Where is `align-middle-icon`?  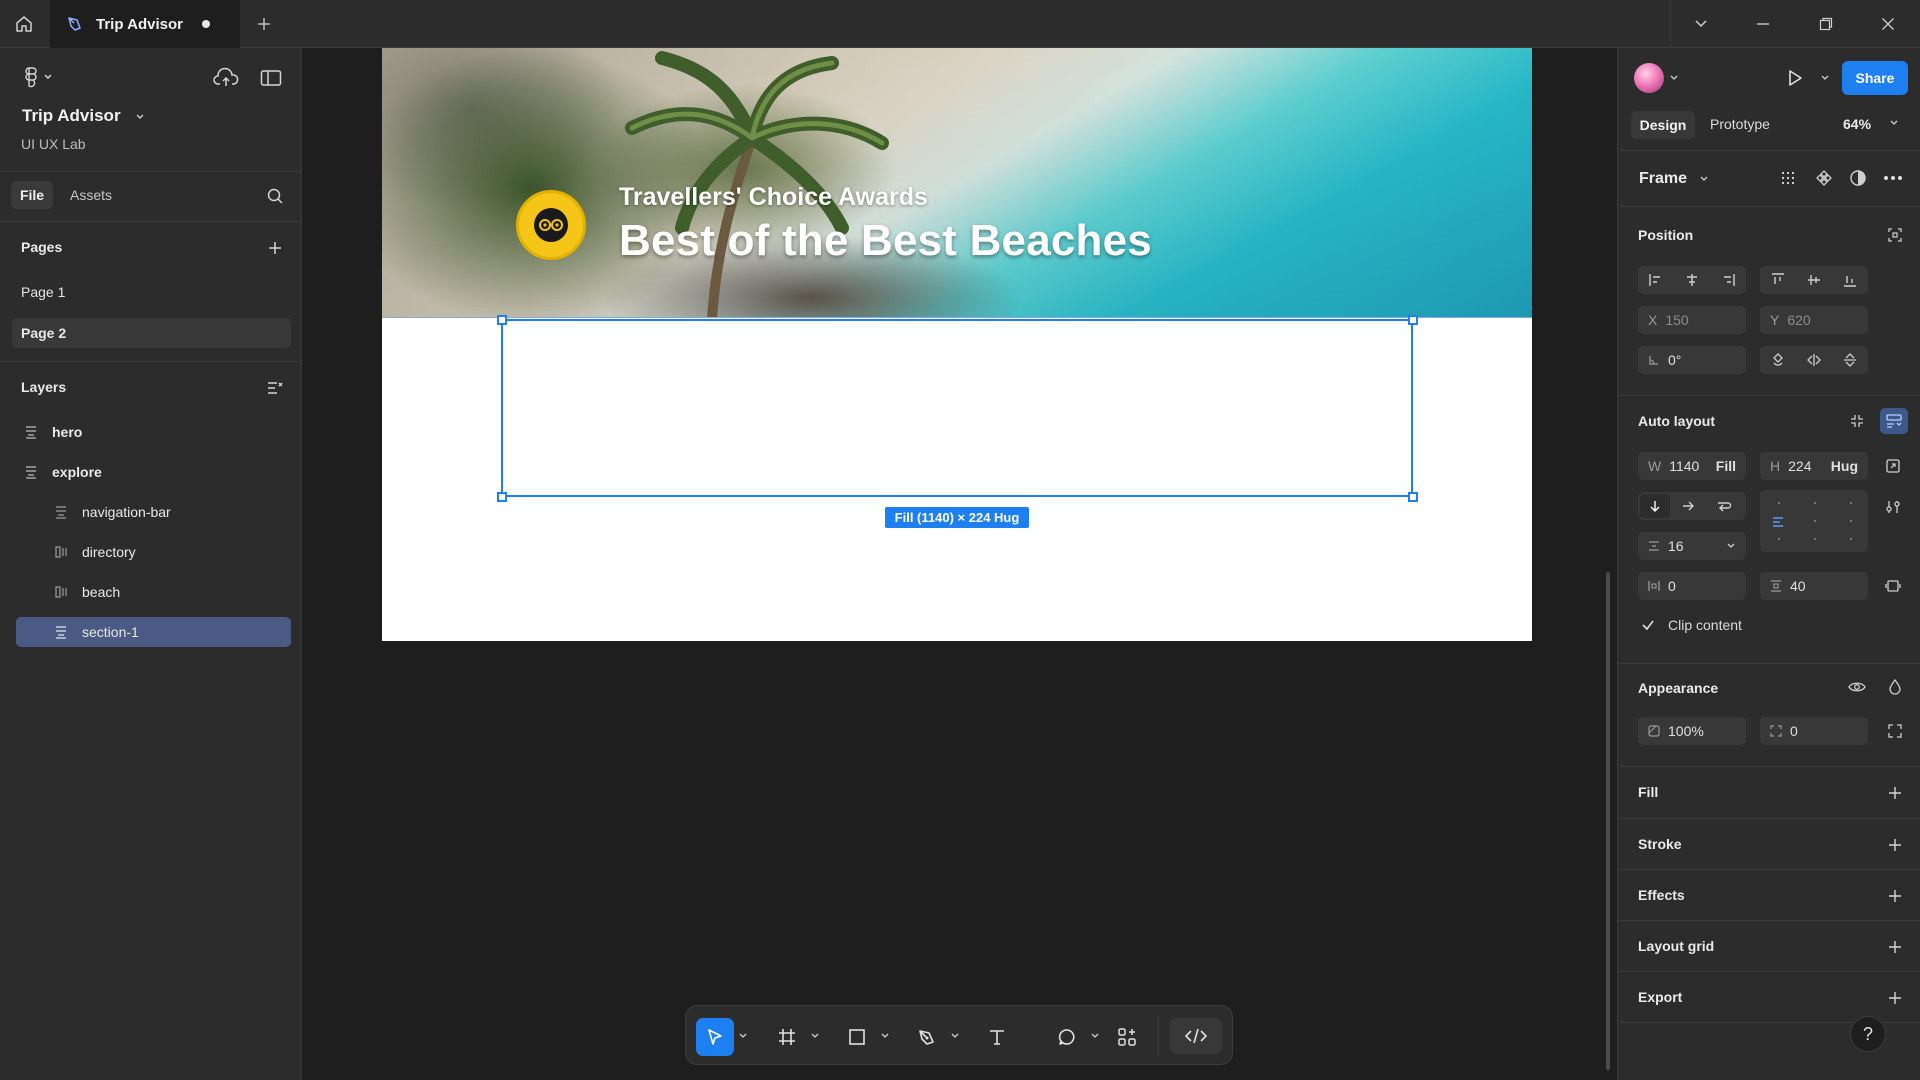
align-middle-icon is located at coordinates (1814, 280).